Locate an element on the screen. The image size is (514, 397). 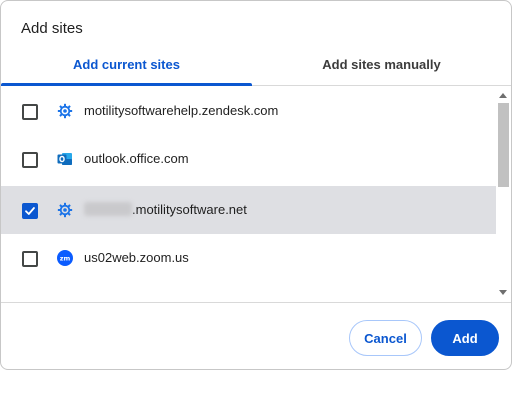
scroll-down-icon is located at coordinates (503, 292).